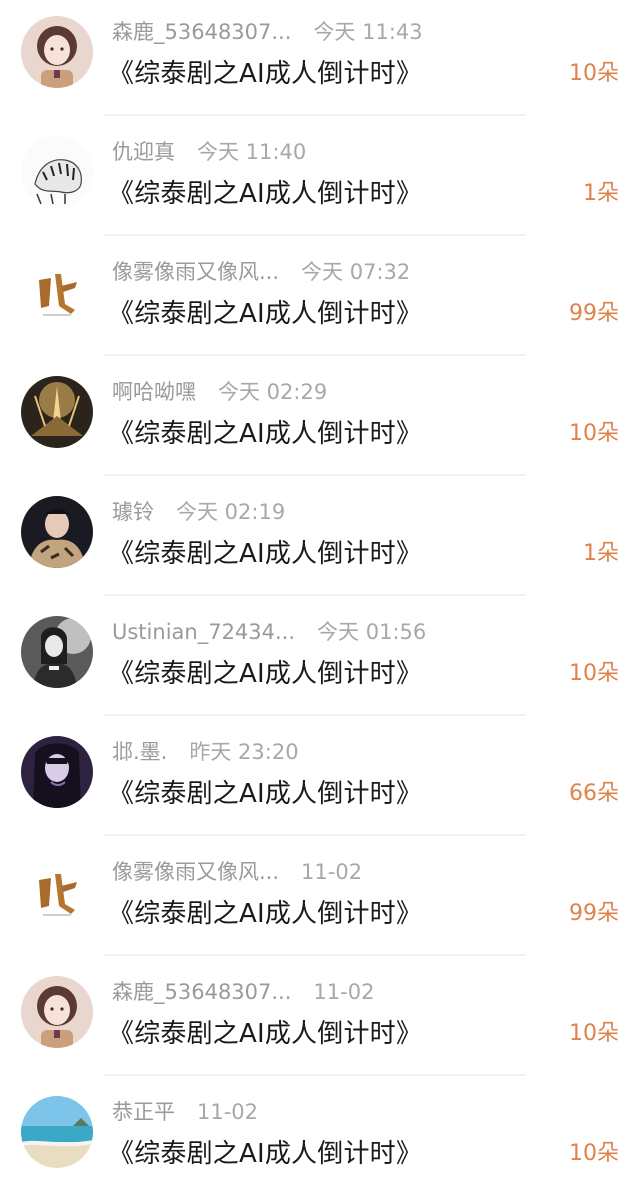  Describe the element at coordinates (273, 392) in the screenshot. I see `timestamp: 今天 02:29` at that location.